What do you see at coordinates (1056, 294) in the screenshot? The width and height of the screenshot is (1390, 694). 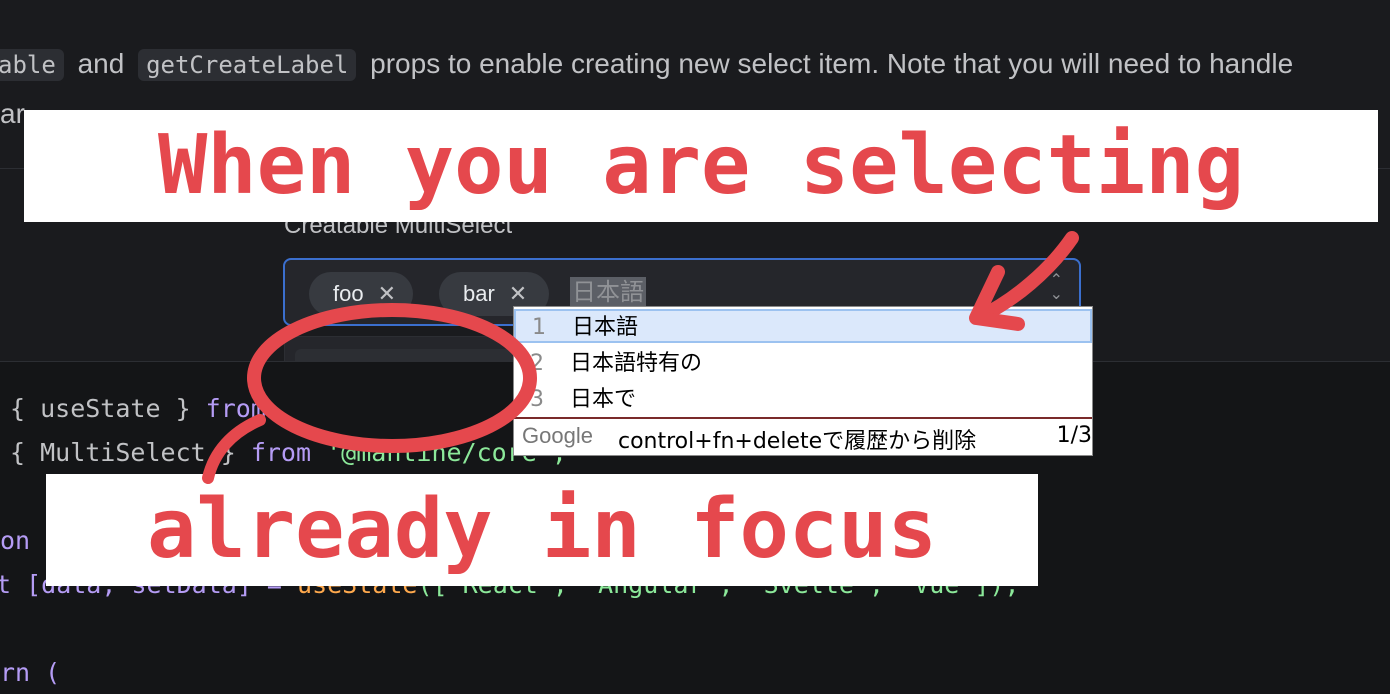 I see `chevron-down-icon: ⌄` at bounding box center [1056, 294].